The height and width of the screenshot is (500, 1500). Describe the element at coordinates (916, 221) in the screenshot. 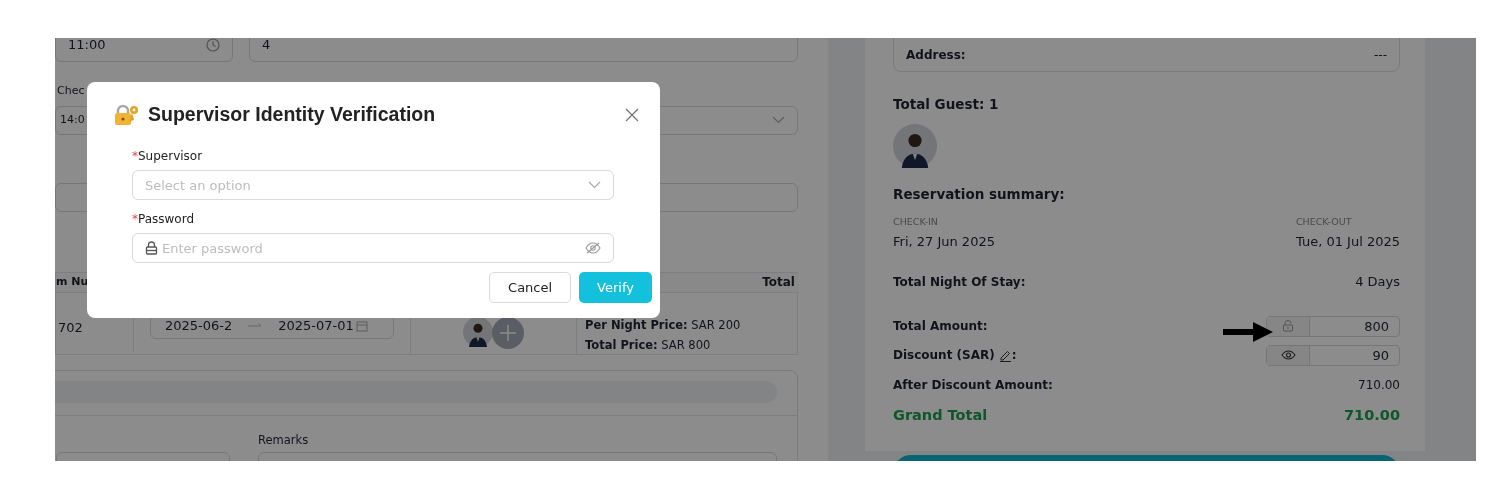

I see `field-label: CHECK-IN` at that location.